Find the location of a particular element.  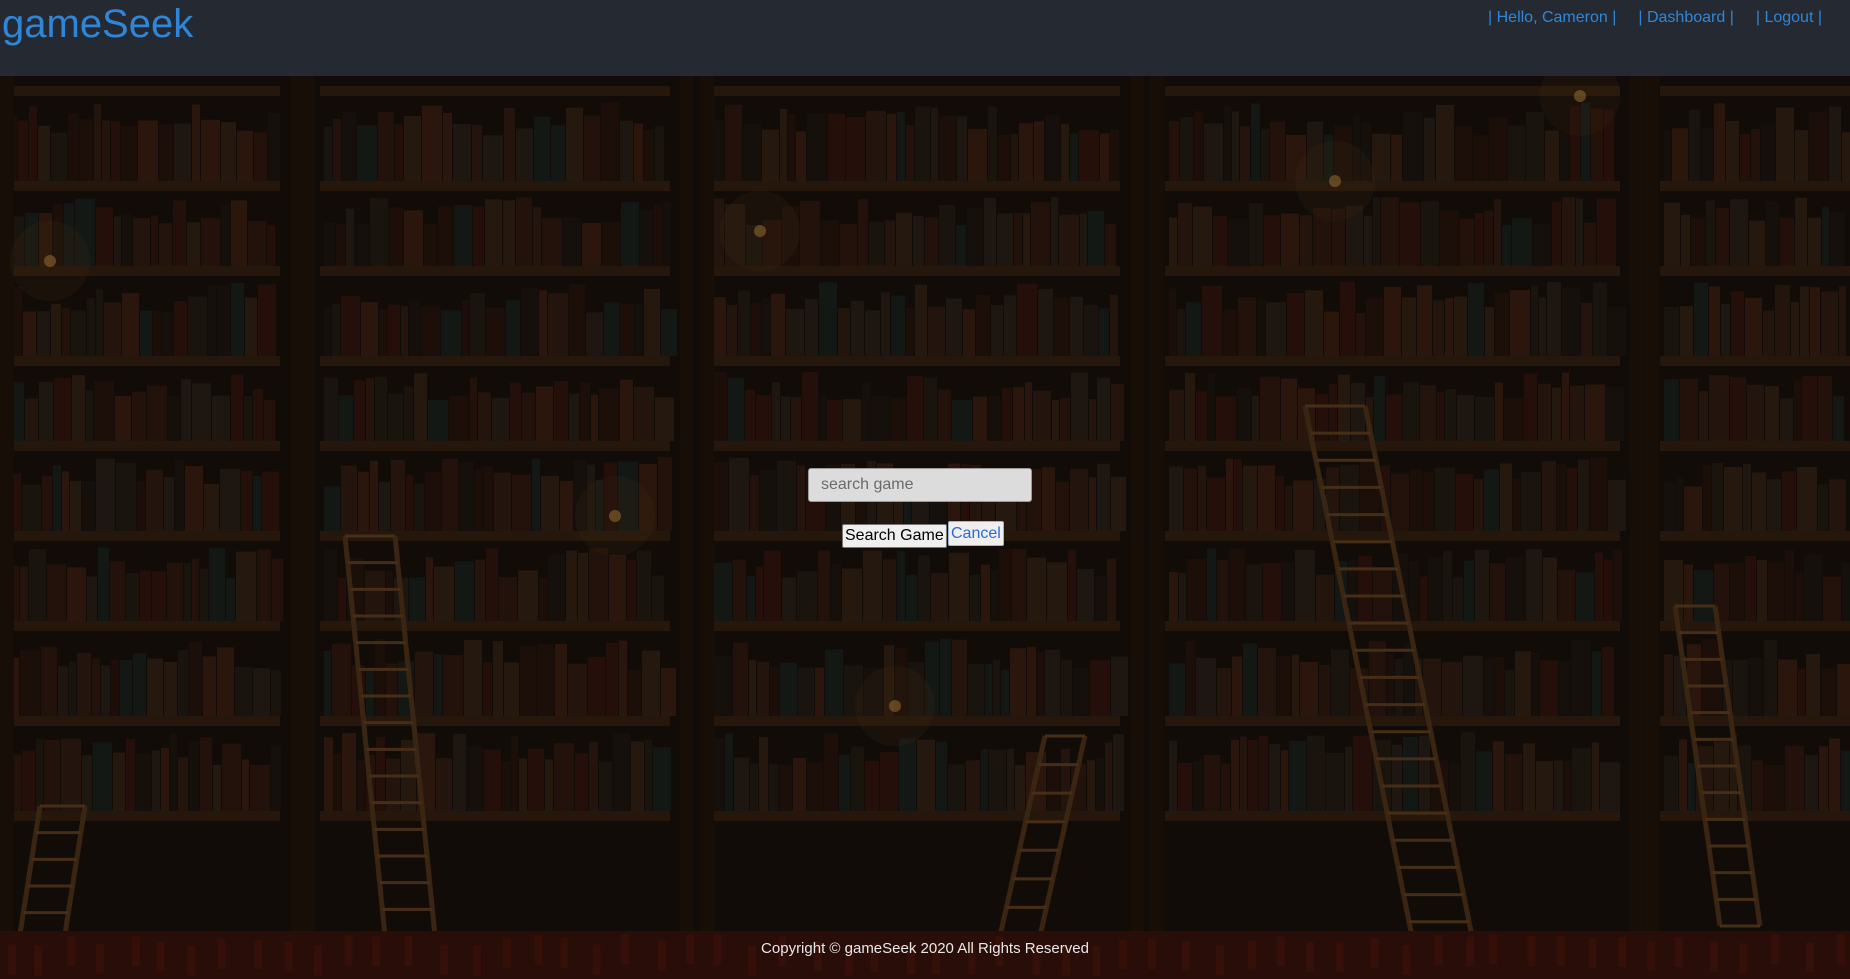

search-game-button: Search Game is located at coordinates (894, 536).